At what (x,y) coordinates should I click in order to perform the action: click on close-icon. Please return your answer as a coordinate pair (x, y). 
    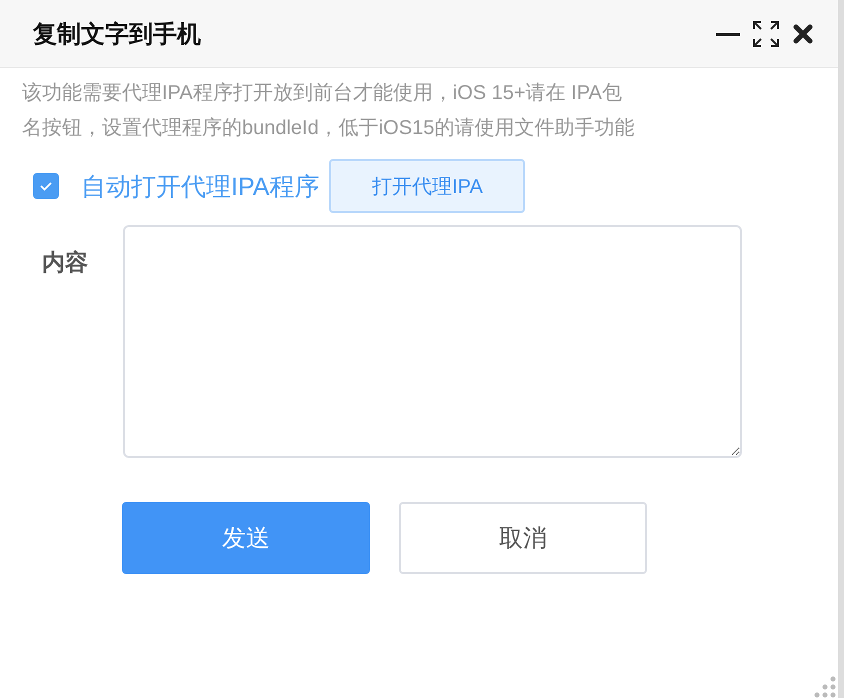
    Looking at the image, I should click on (803, 33).